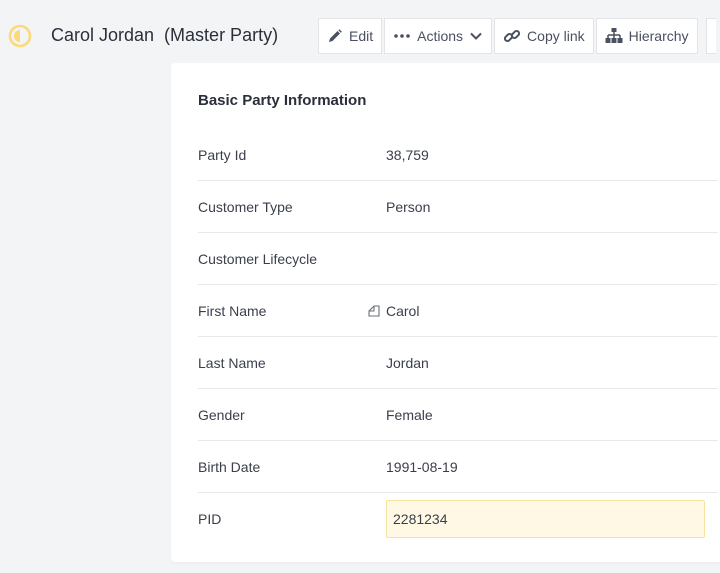  I want to click on field-row-pid: PID 2281234, so click(458, 519).